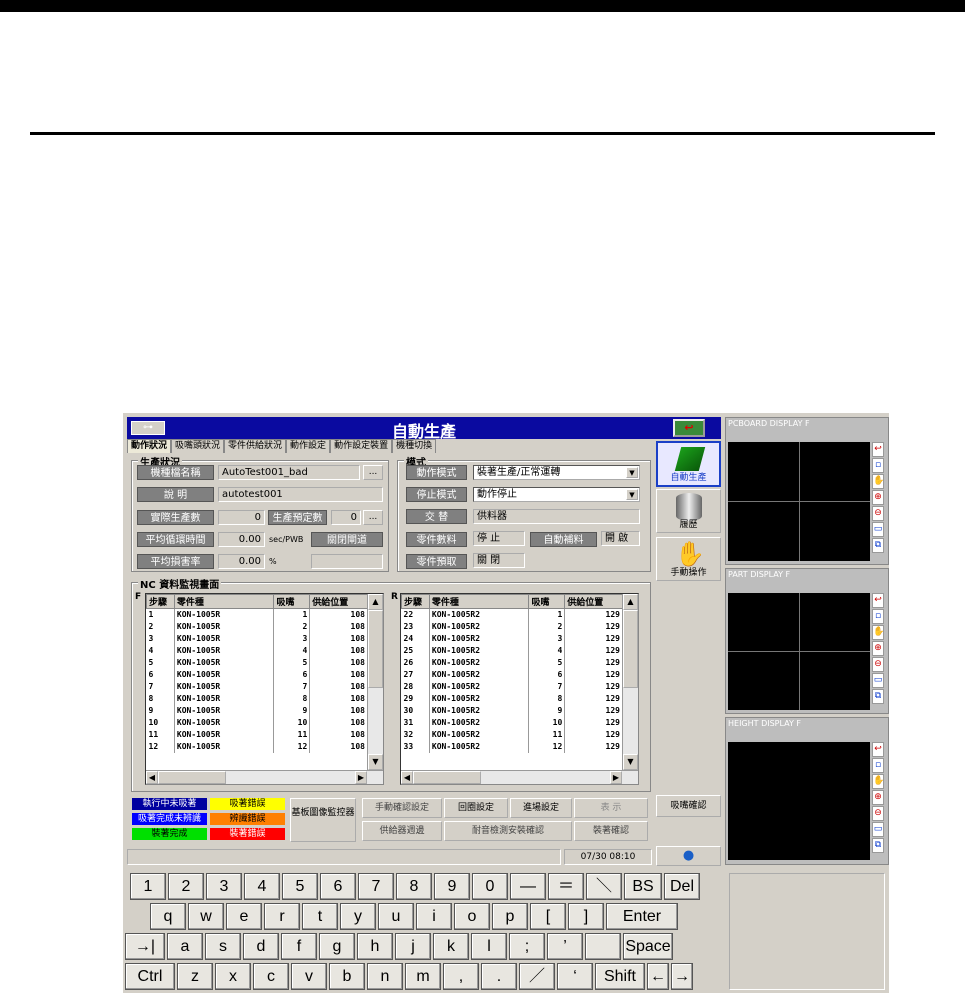 The height and width of the screenshot is (993, 971). What do you see at coordinates (611, 831) in the screenshot?
I see `mount-confirm-button: 裝著確認` at bounding box center [611, 831].